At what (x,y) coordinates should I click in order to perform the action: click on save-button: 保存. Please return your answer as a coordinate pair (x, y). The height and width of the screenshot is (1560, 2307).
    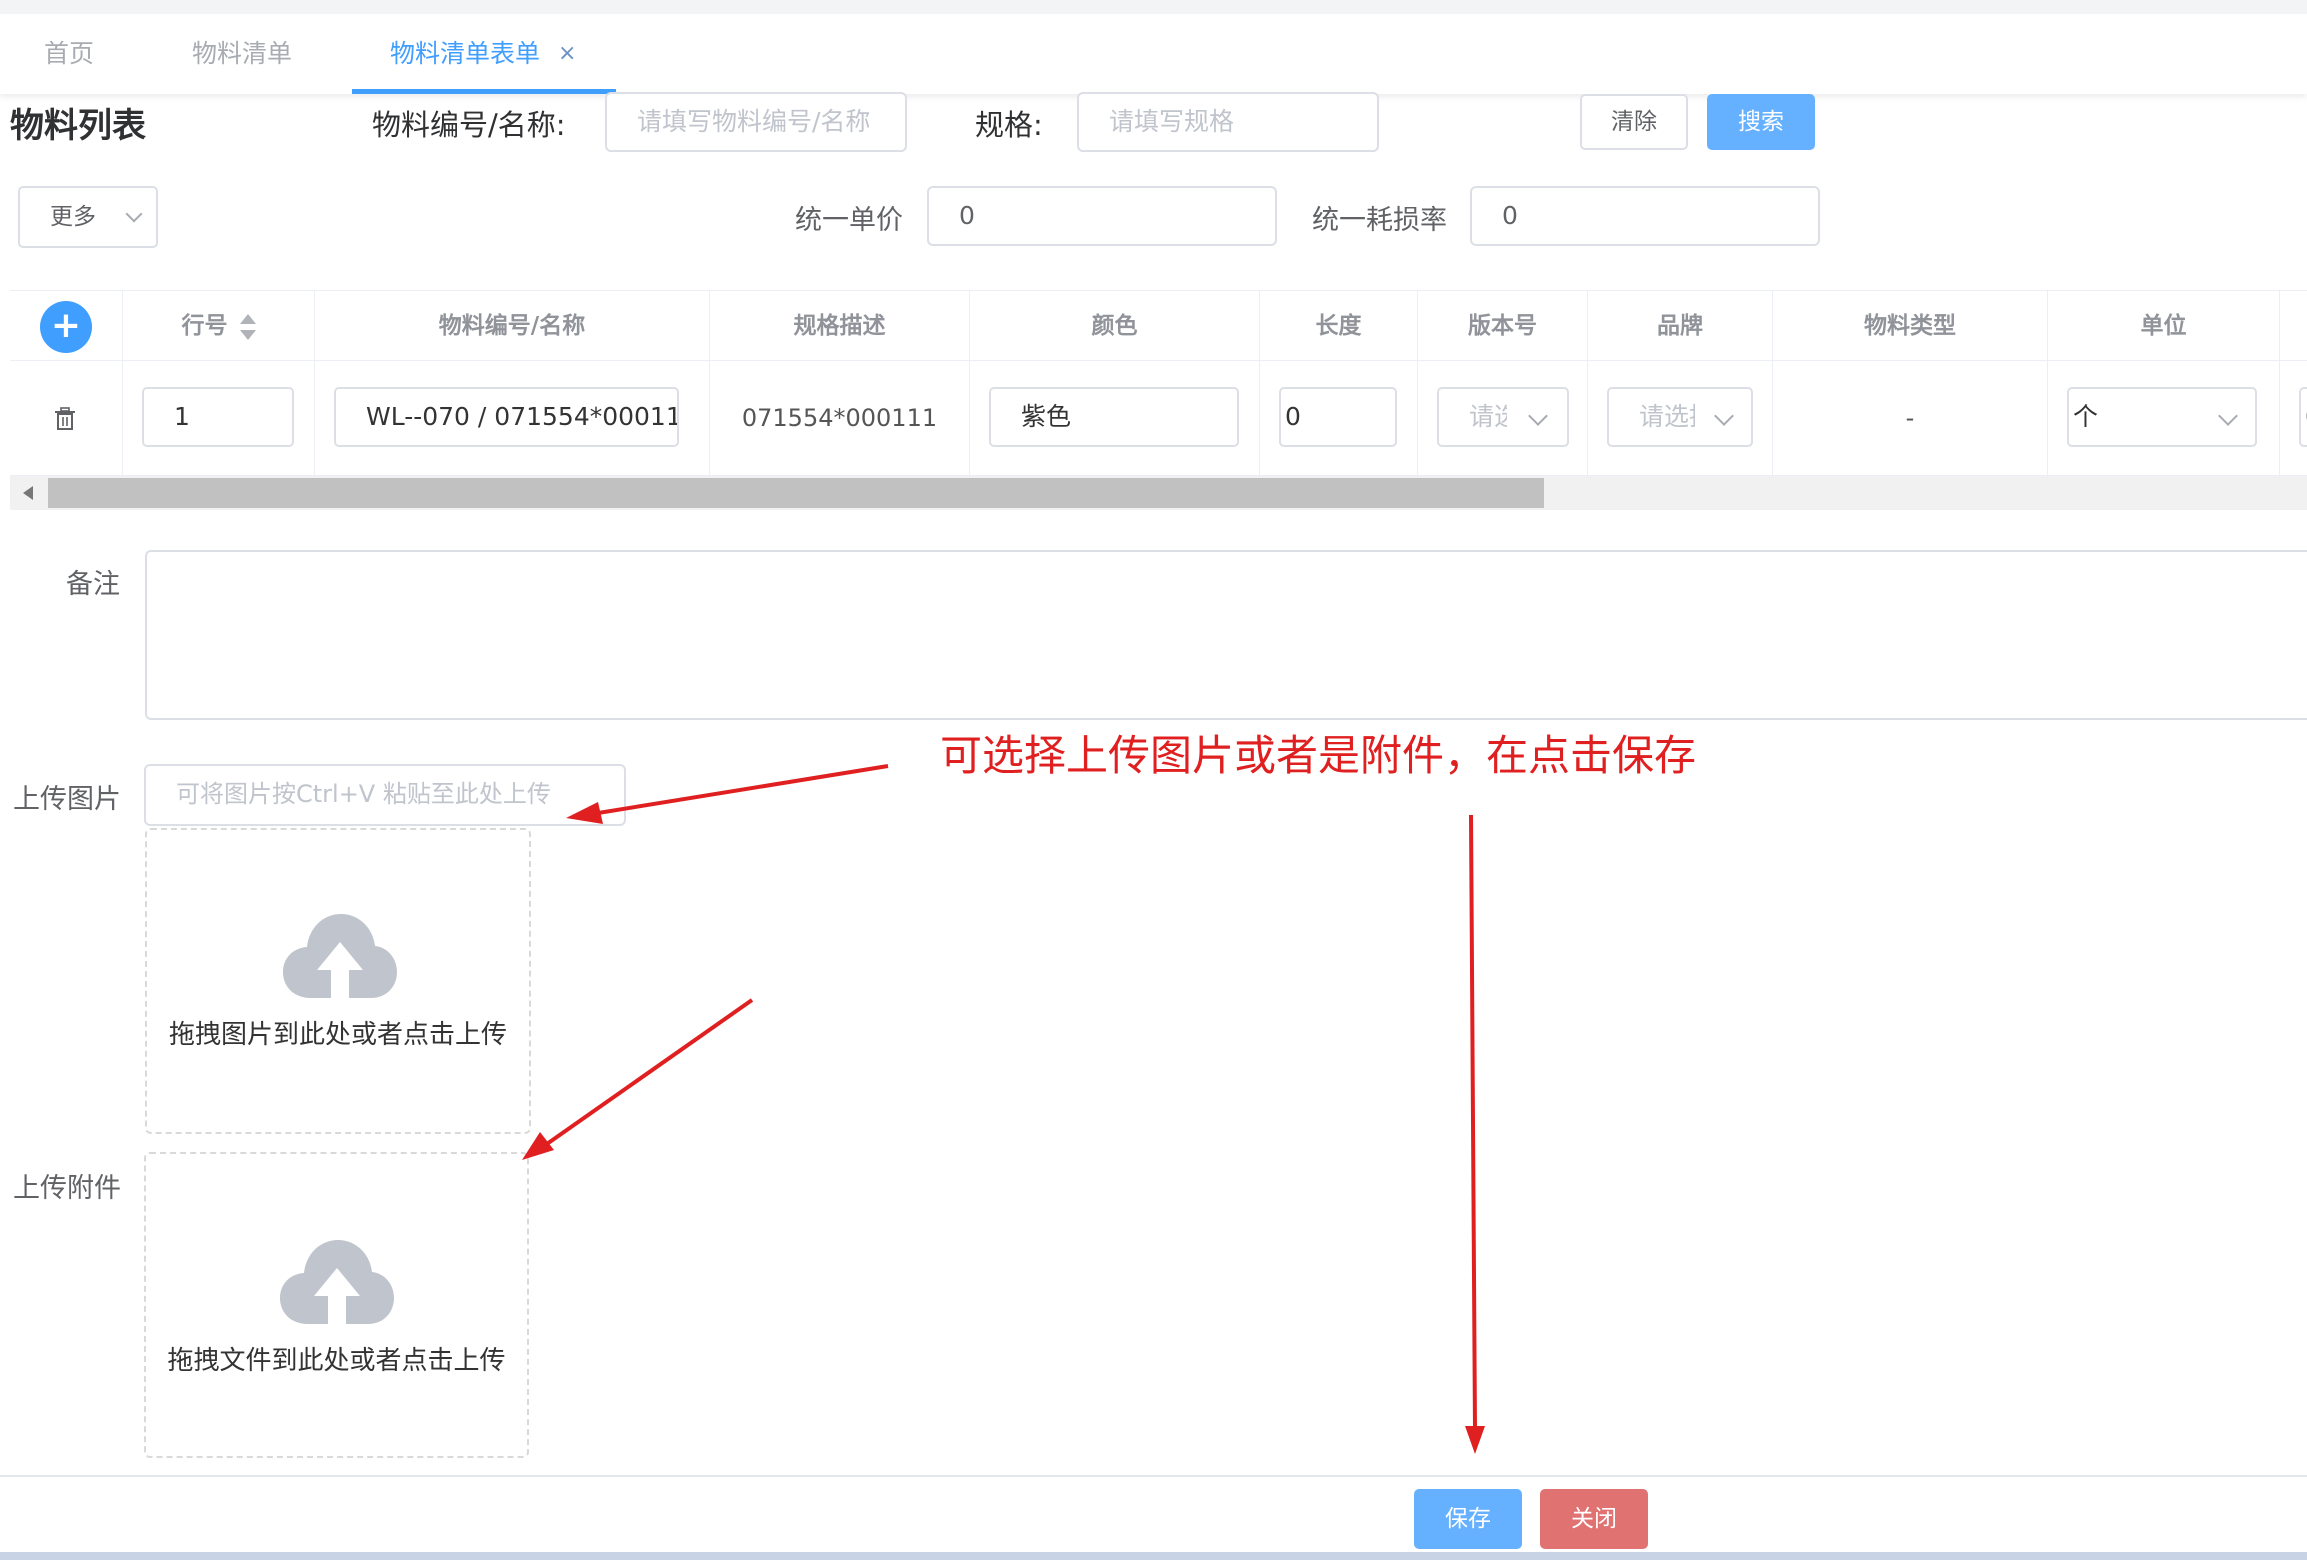
    Looking at the image, I should click on (1468, 1519).